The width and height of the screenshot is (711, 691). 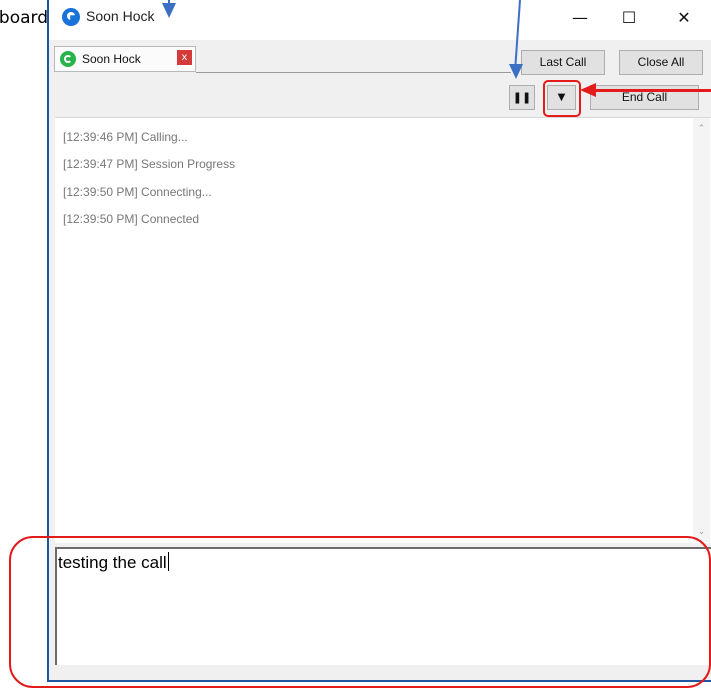 I want to click on maximize-button: ☐, so click(x=629, y=18).